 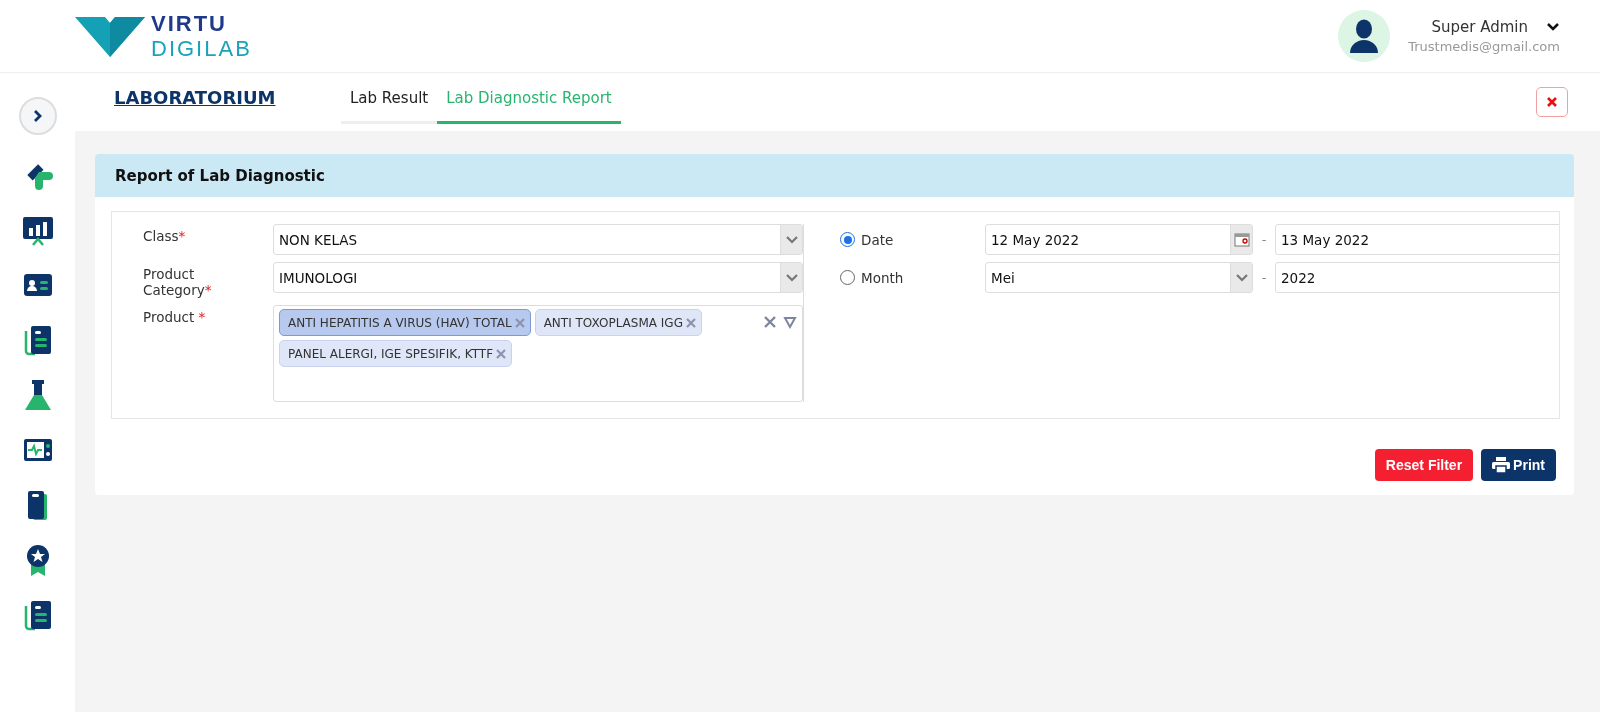 I want to click on expand-button, so click(x=37, y=116).